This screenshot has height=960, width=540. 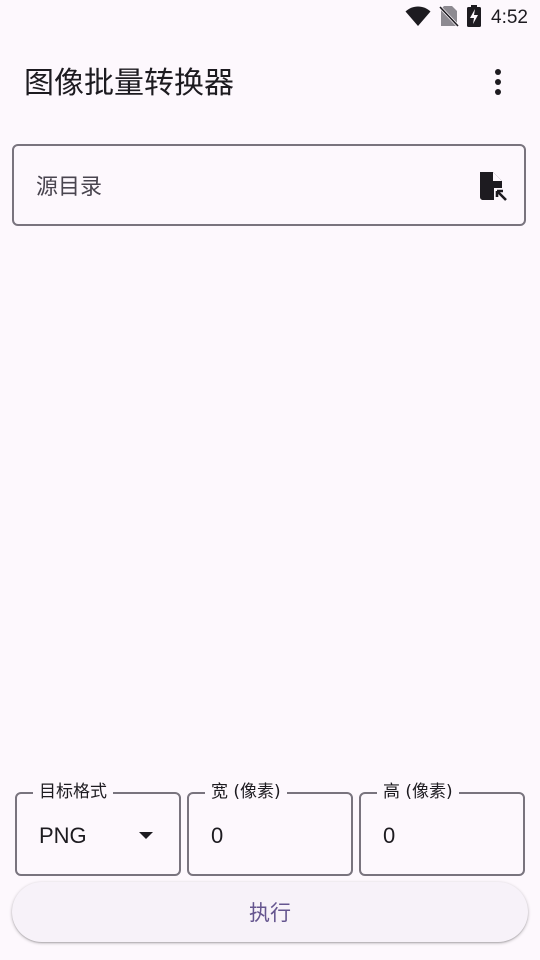 I want to click on source-directory-label: 源目录, so click(x=69, y=187).